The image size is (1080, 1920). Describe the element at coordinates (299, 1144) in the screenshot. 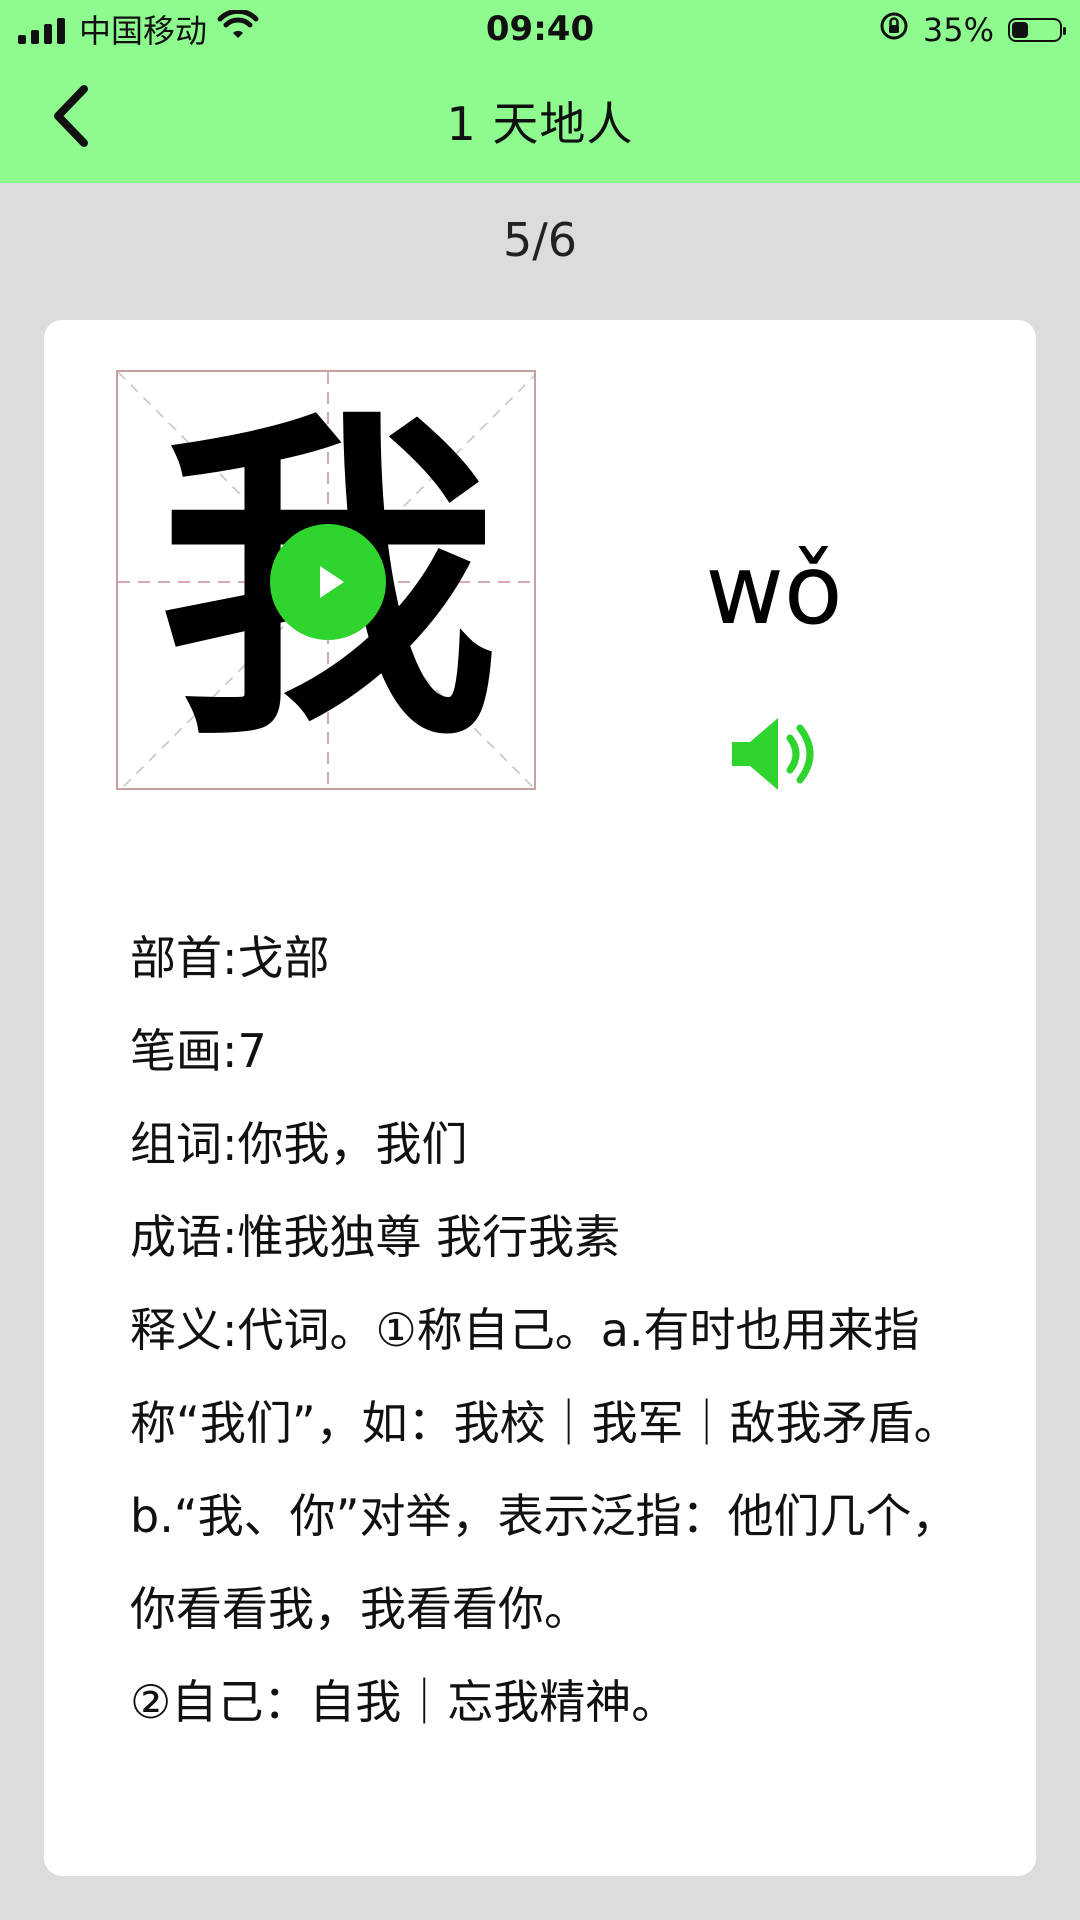

I see `words-text: 组词:你我，我们` at that location.